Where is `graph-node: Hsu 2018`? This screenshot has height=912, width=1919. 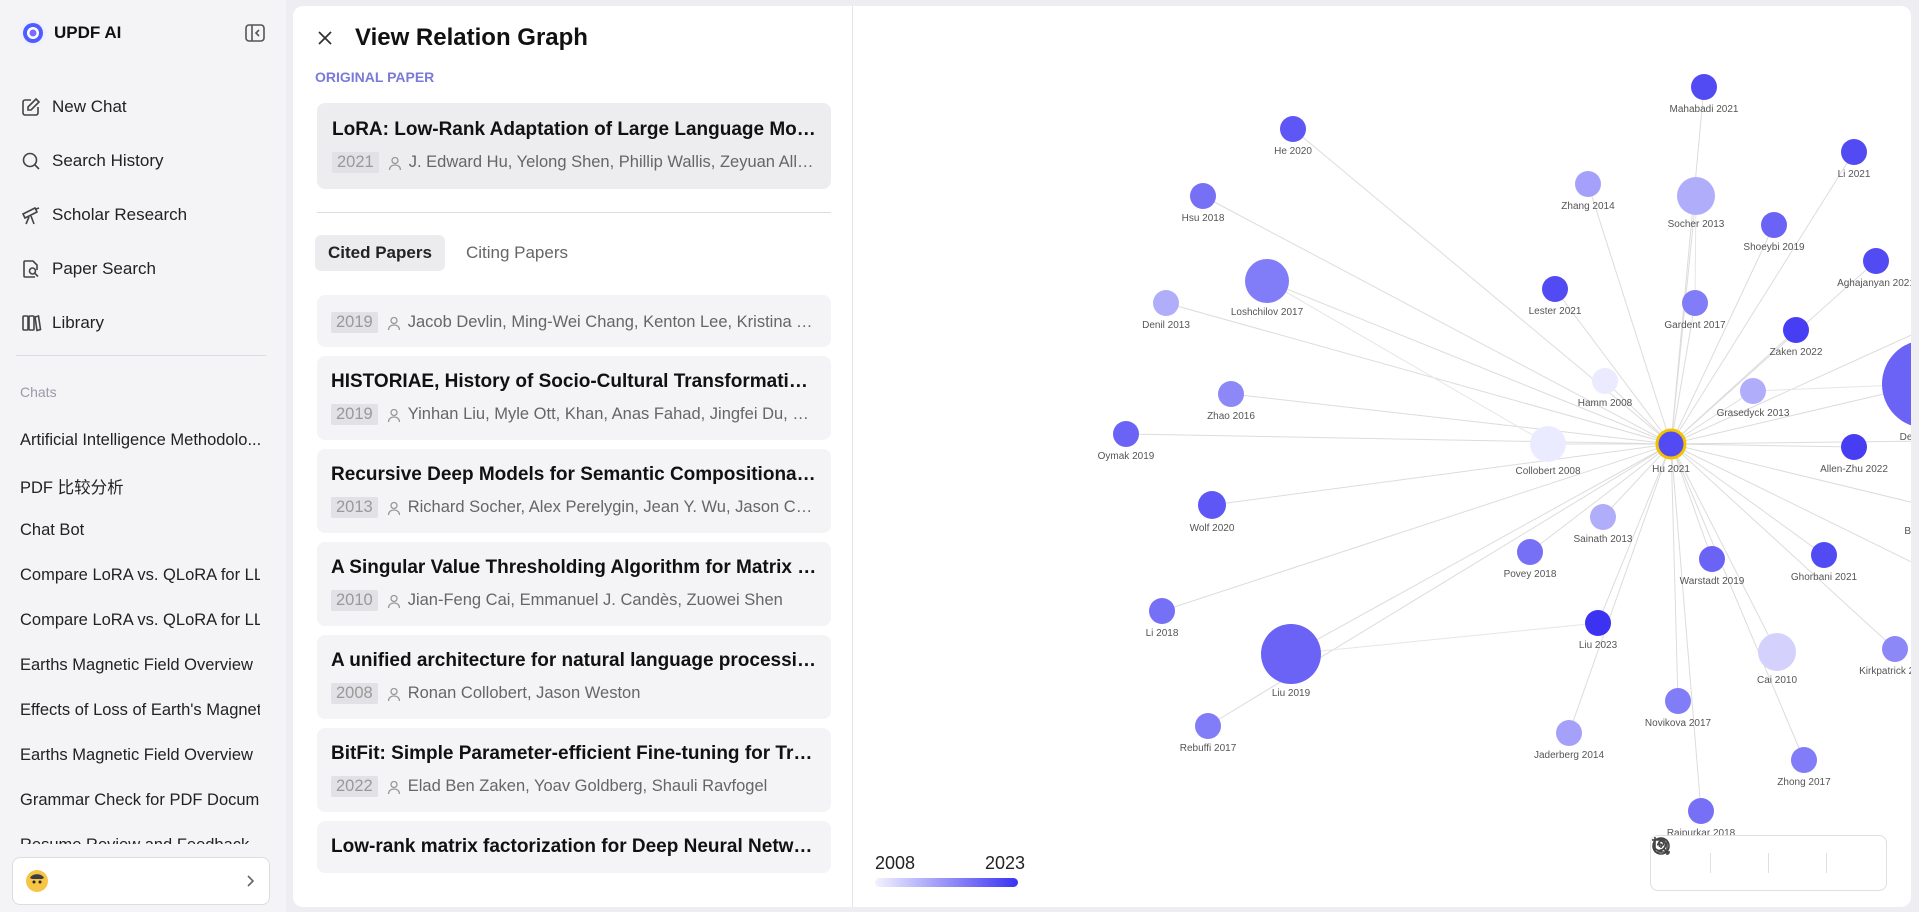
graph-node: Hsu 2018 is located at coordinates (1203, 203).